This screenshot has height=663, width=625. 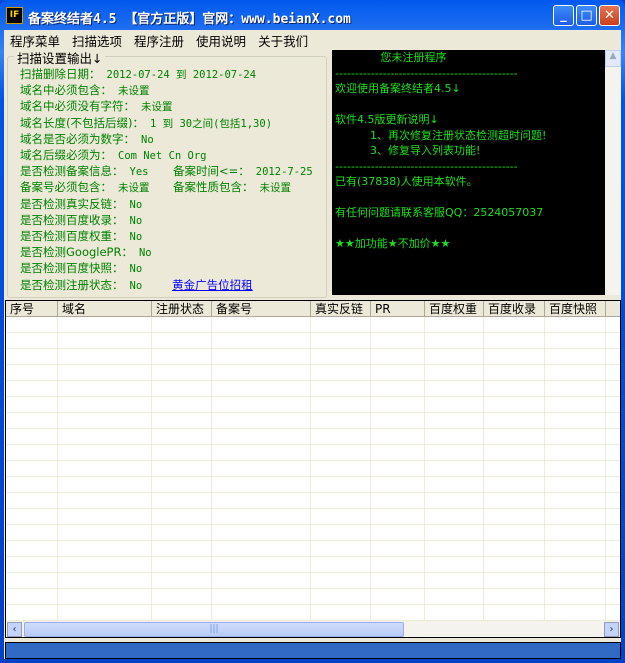 What do you see at coordinates (60, 74) in the screenshot?
I see `setting-key: 扫描删除日期：` at bounding box center [60, 74].